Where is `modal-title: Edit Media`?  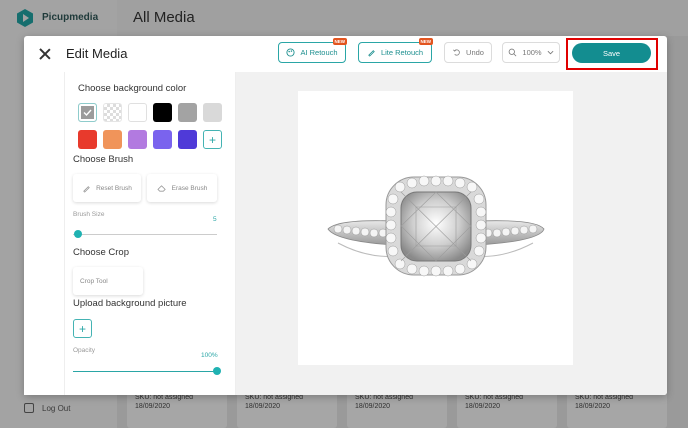 modal-title: Edit Media is located at coordinates (97, 53).